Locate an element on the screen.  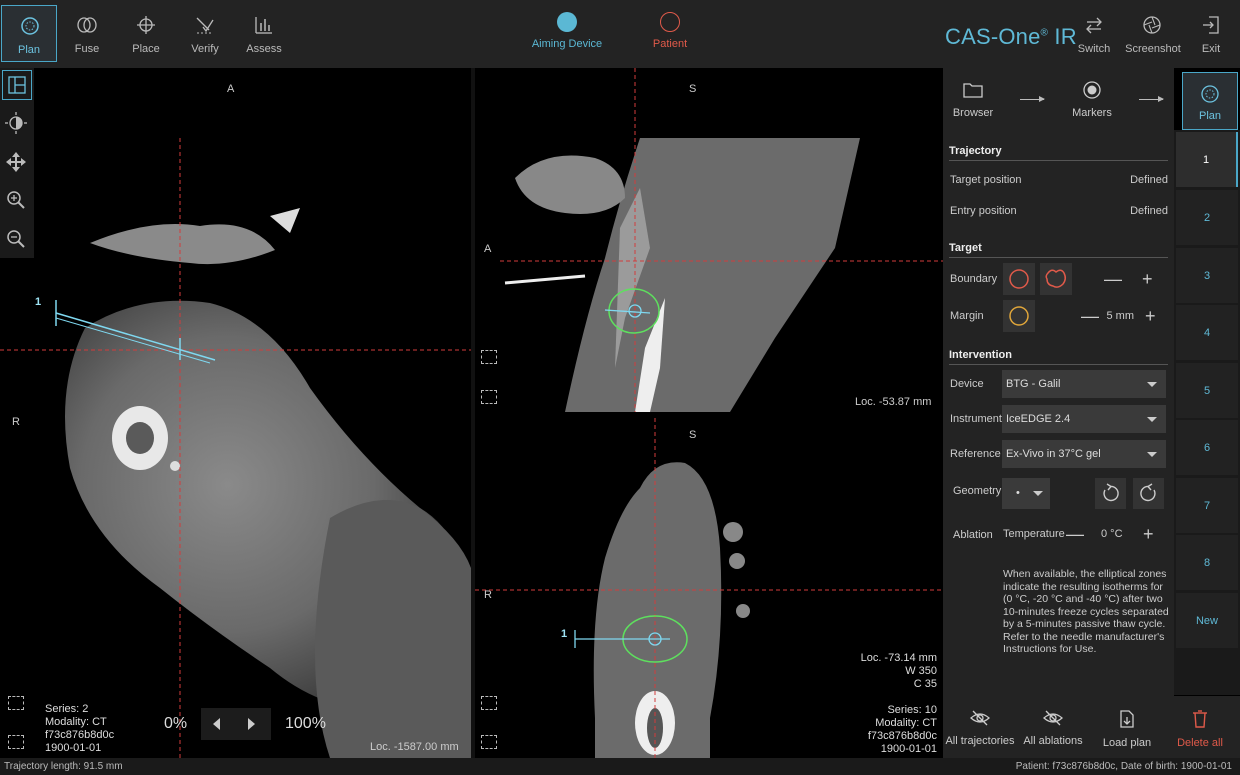
reference-value: Ex-Vivo in 37°C gel is located at coordinates (1053, 454).